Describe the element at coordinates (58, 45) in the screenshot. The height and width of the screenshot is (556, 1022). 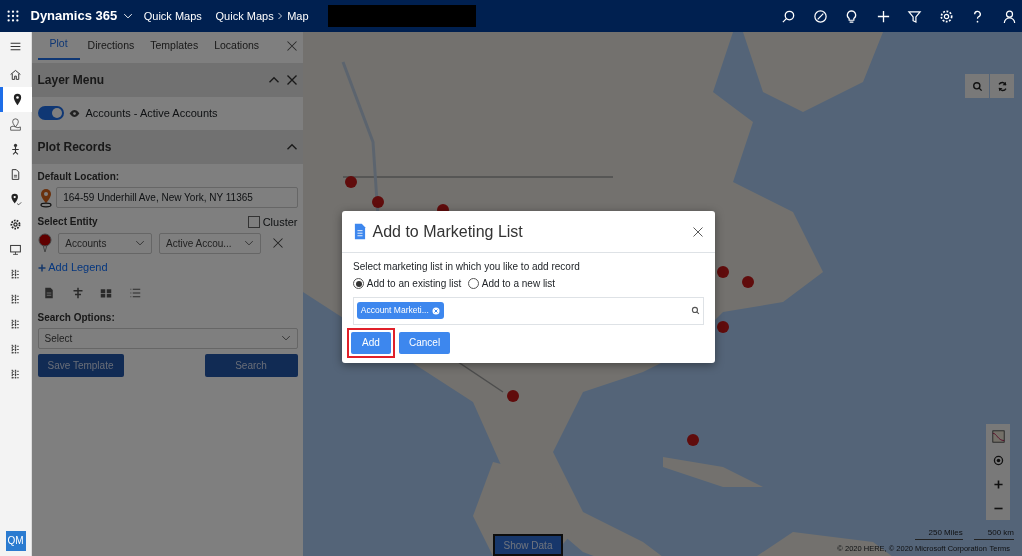
I see `tab: Plot` at that location.